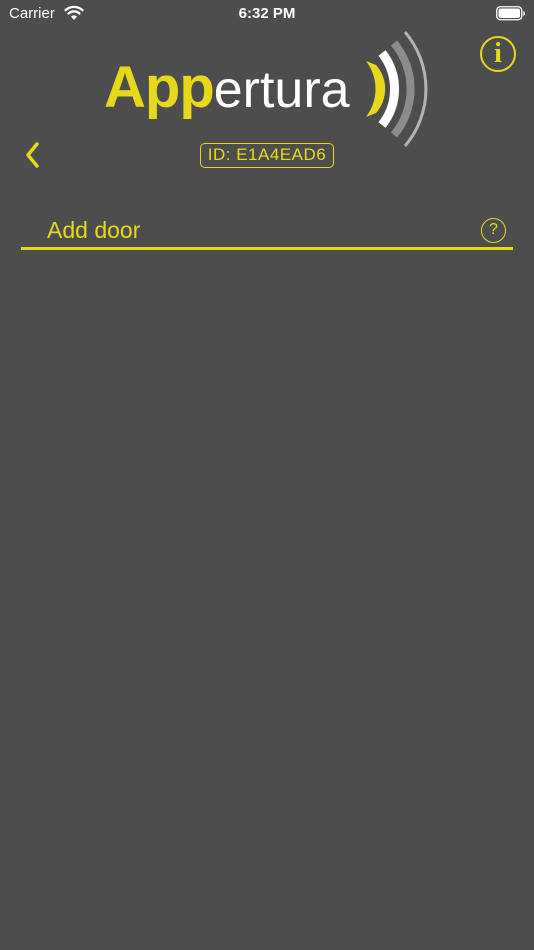  I want to click on device-id-badge: ID: E1A4EAD6, so click(267, 155).